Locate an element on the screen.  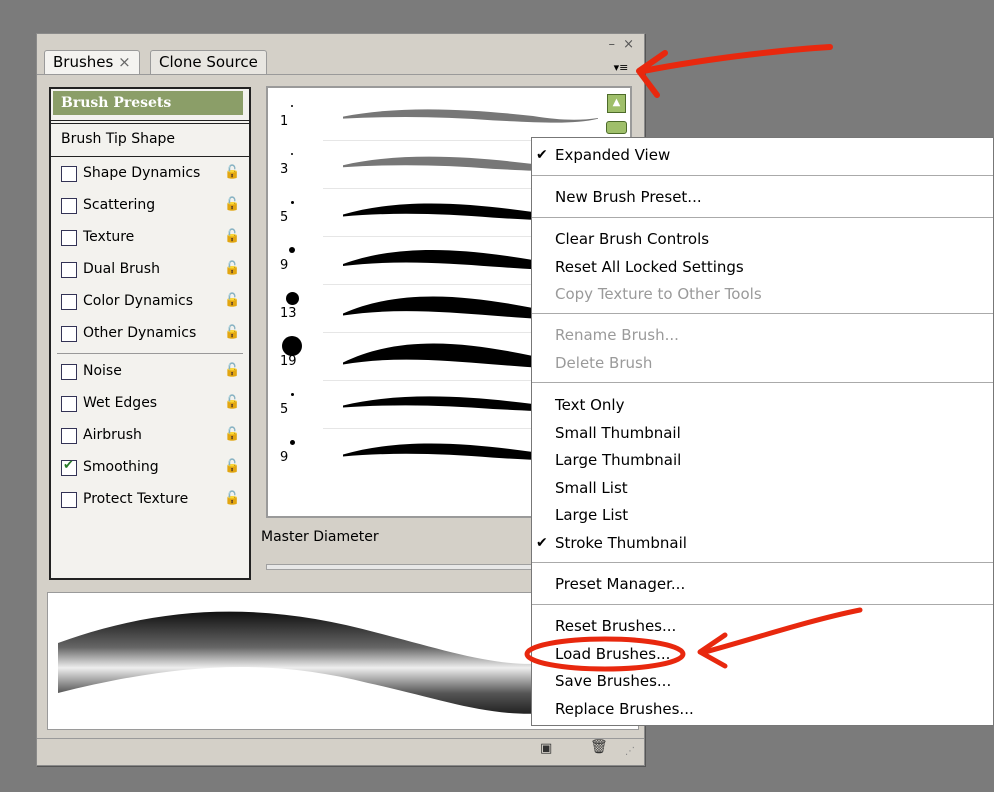
menu-item: Large List is located at coordinates (591, 515).